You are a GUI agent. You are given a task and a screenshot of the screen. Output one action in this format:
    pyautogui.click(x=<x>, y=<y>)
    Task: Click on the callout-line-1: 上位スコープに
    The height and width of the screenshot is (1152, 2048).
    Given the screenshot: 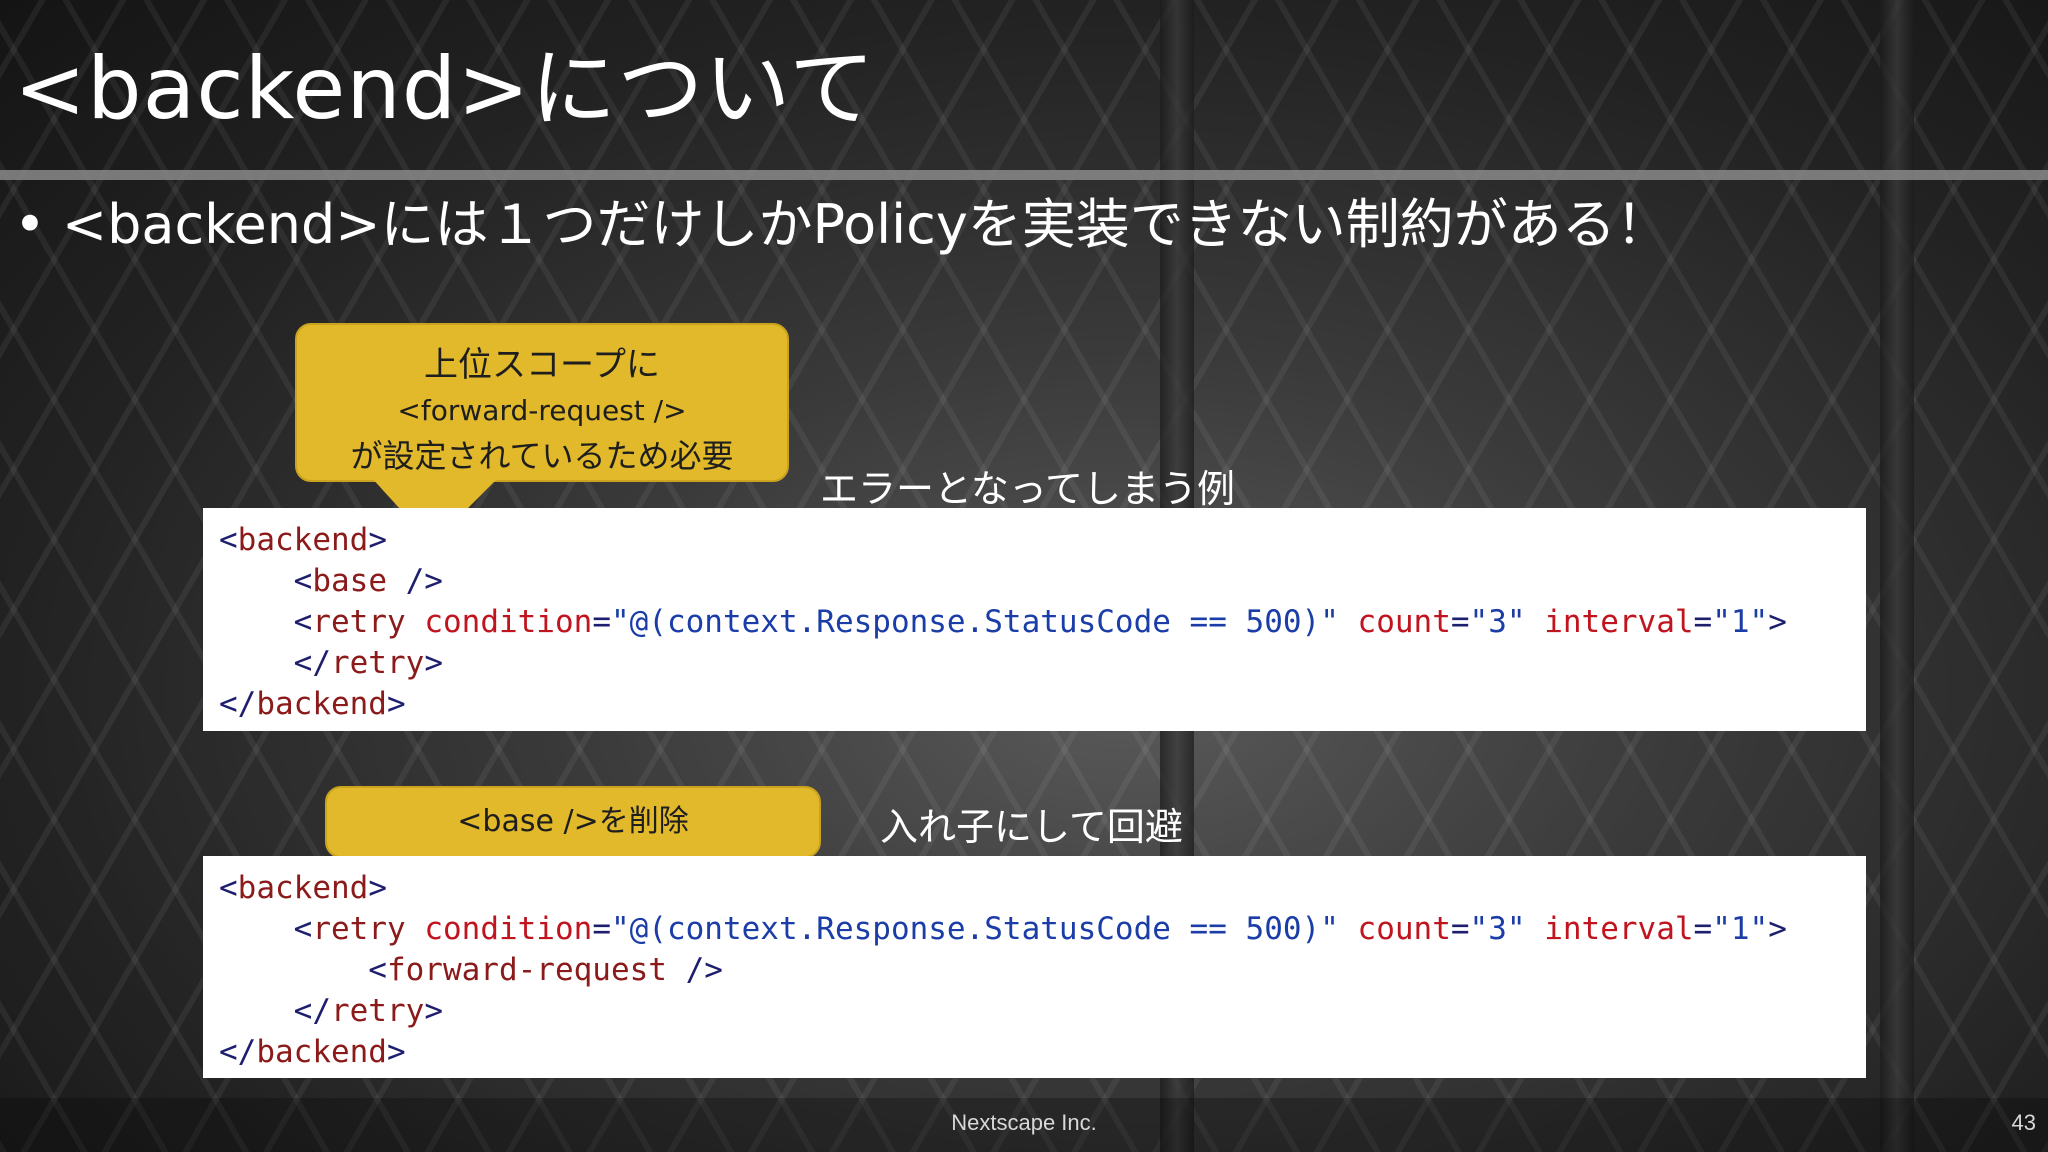 What is the action you would take?
    pyautogui.click(x=542, y=365)
    